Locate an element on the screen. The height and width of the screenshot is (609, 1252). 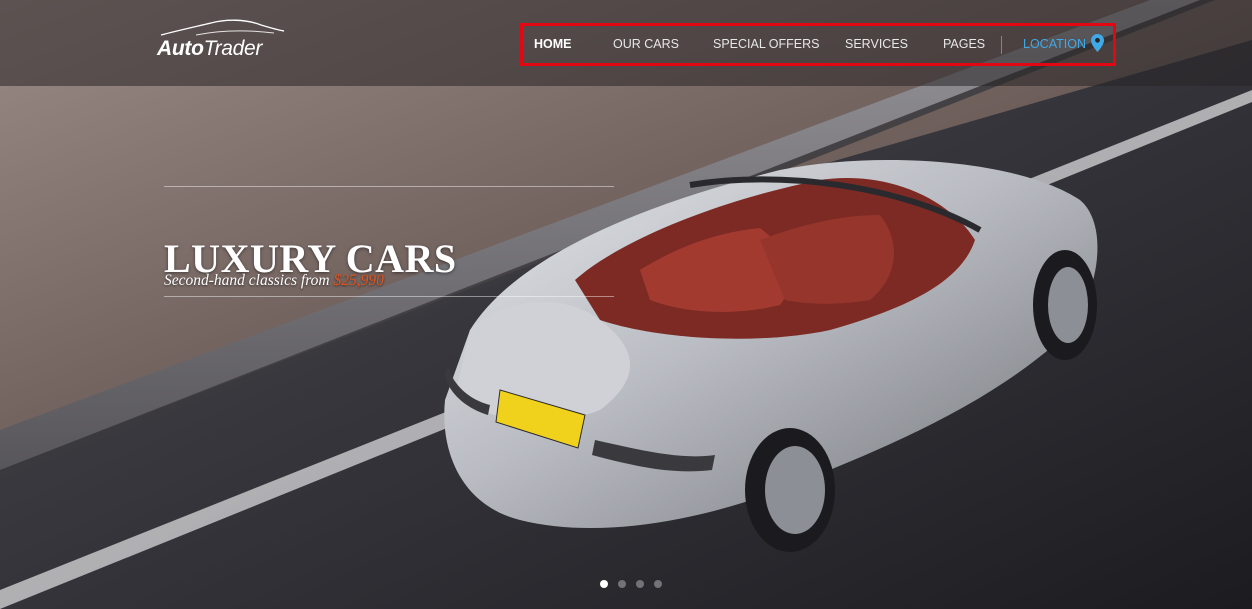
nav-item-services: SERVICES is located at coordinates (876, 44).